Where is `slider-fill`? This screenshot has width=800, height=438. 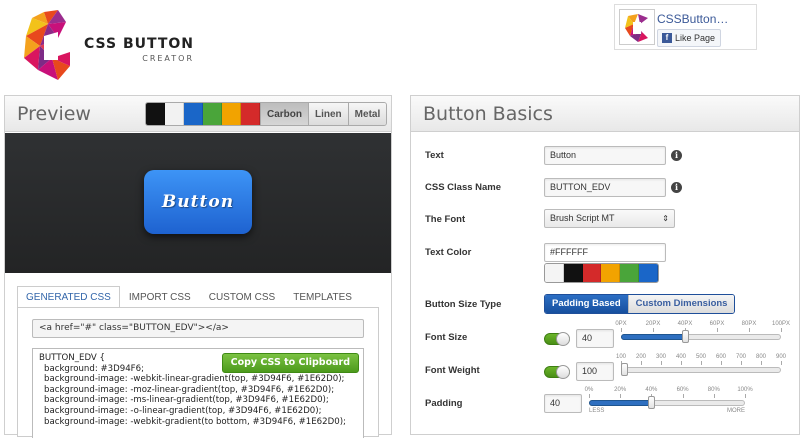 slider-fill is located at coordinates (620, 403).